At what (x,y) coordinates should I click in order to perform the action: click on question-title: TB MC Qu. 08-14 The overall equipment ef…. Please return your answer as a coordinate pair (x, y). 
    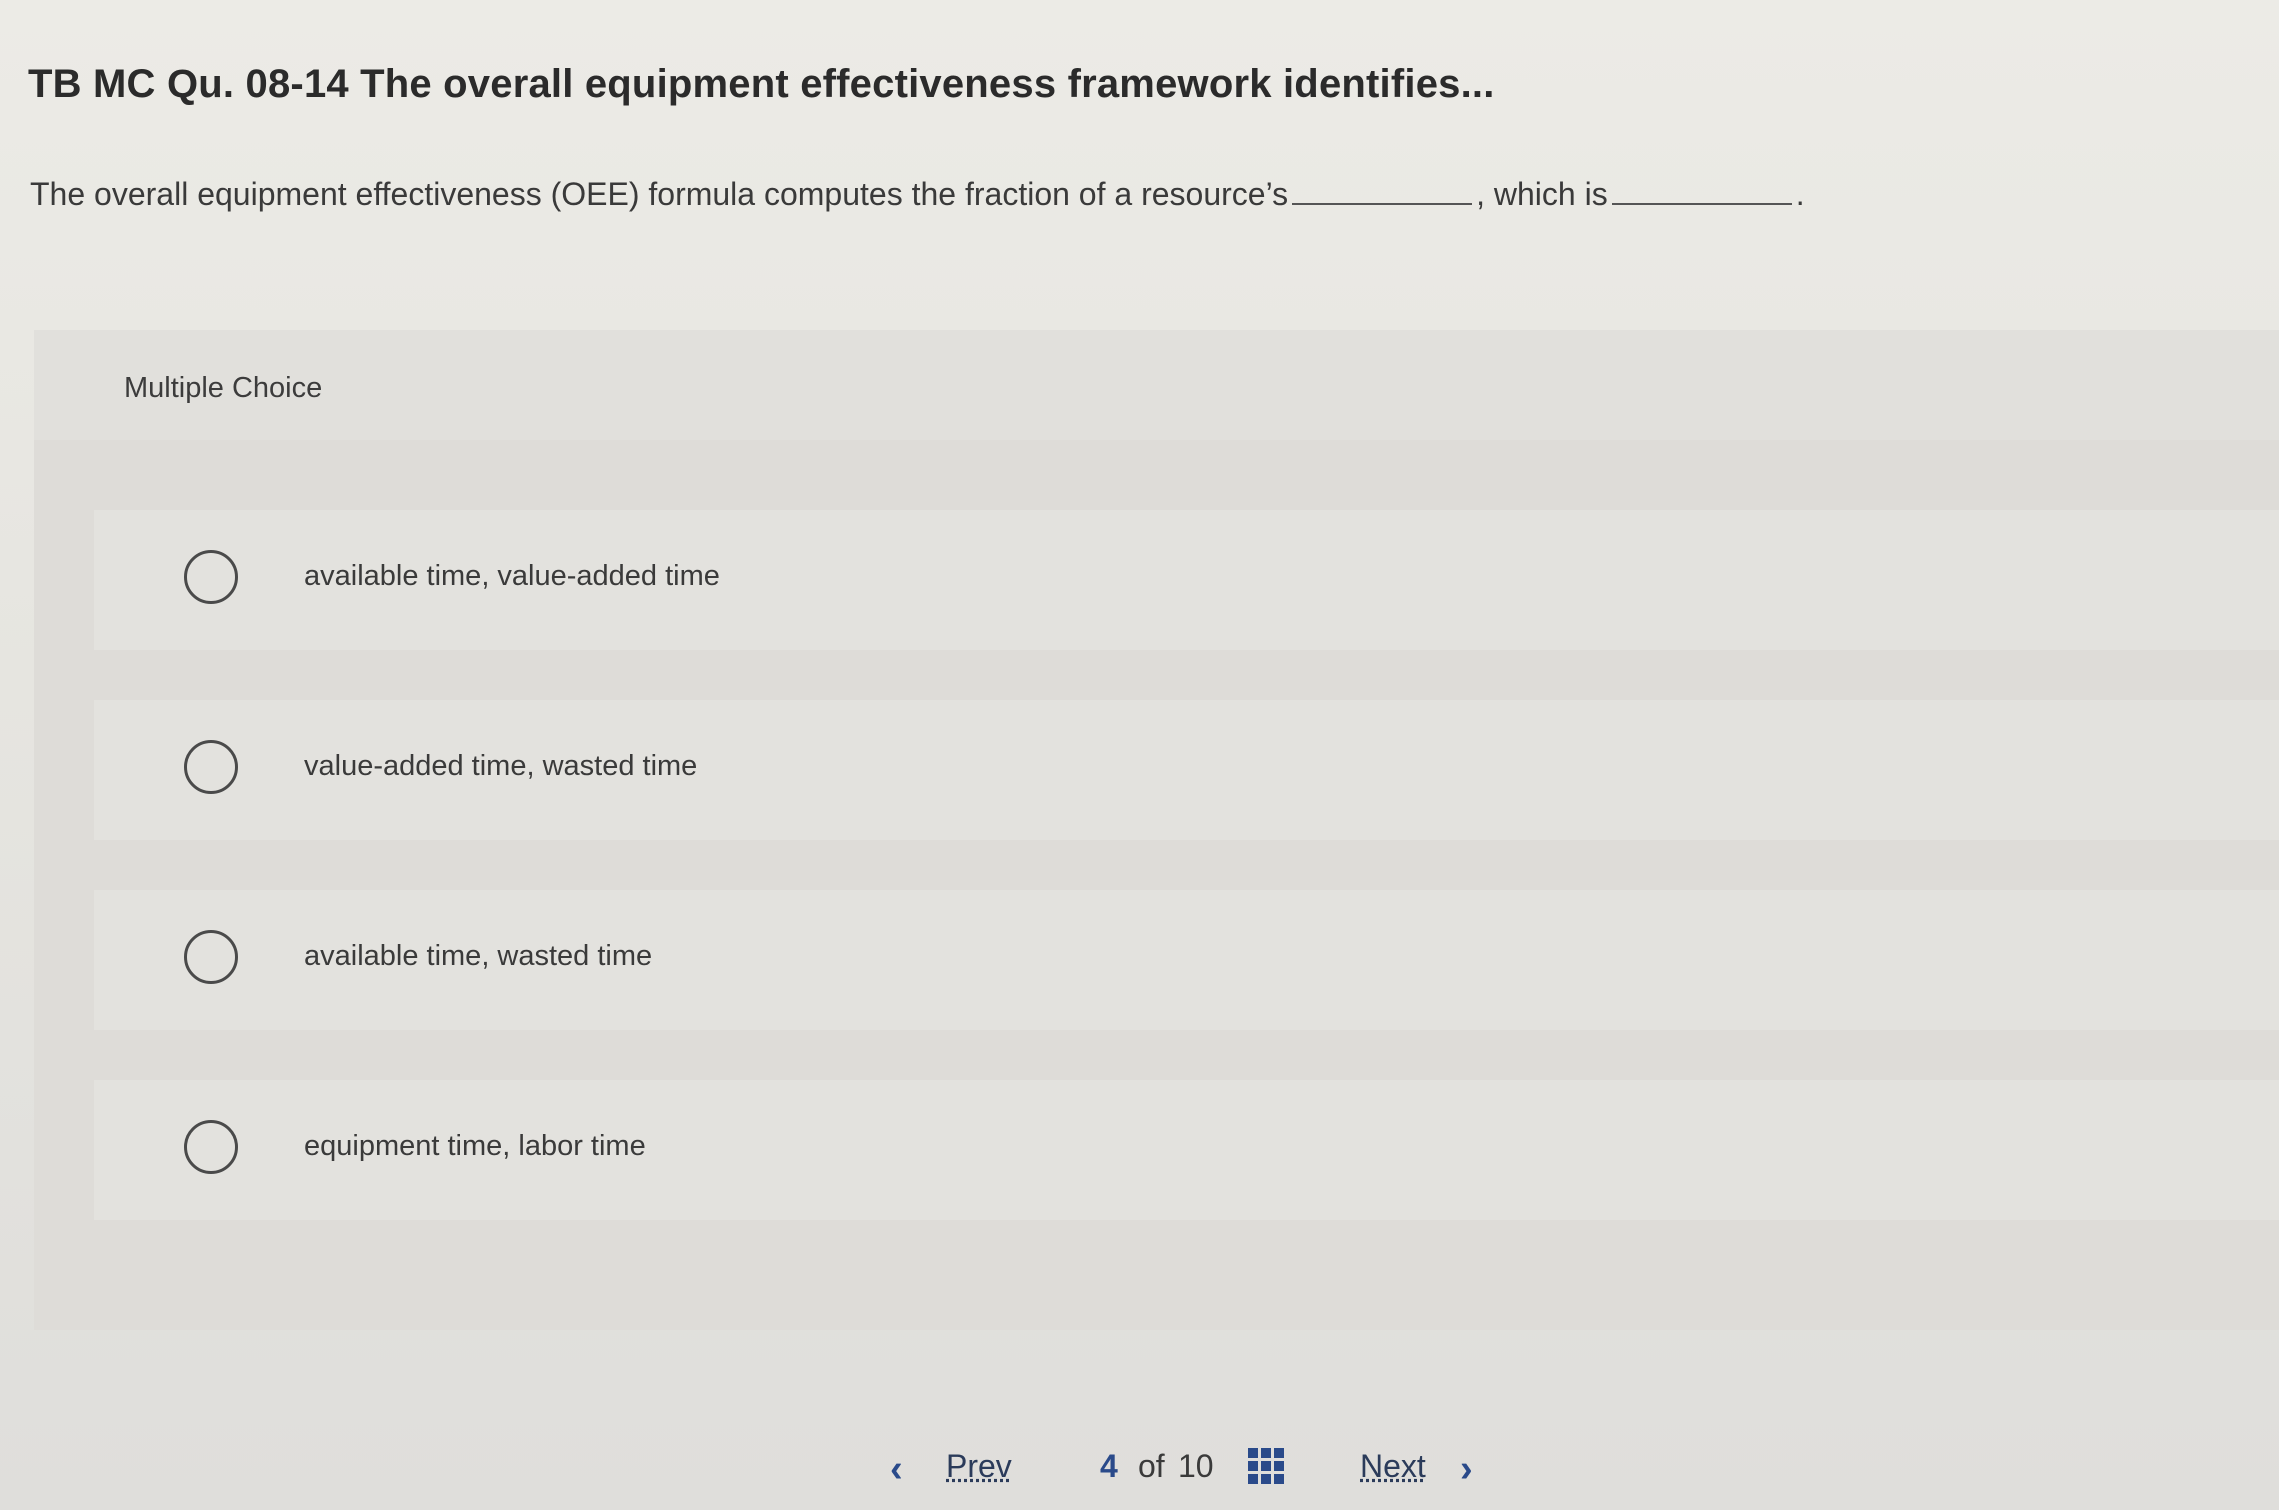
    Looking at the image, I should click on (761, 84).